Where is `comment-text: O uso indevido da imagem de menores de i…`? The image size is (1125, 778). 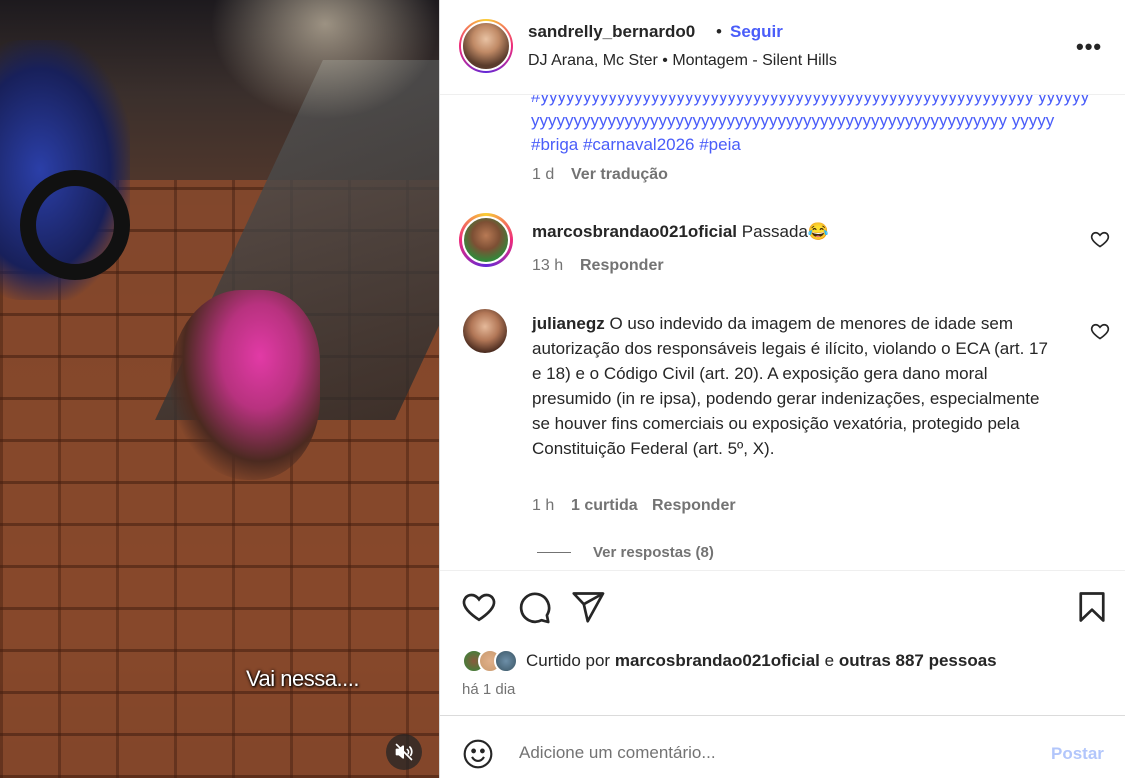 comment-text: O uso indevido da imagem de menores de i… is located at coordinates (790, 386).